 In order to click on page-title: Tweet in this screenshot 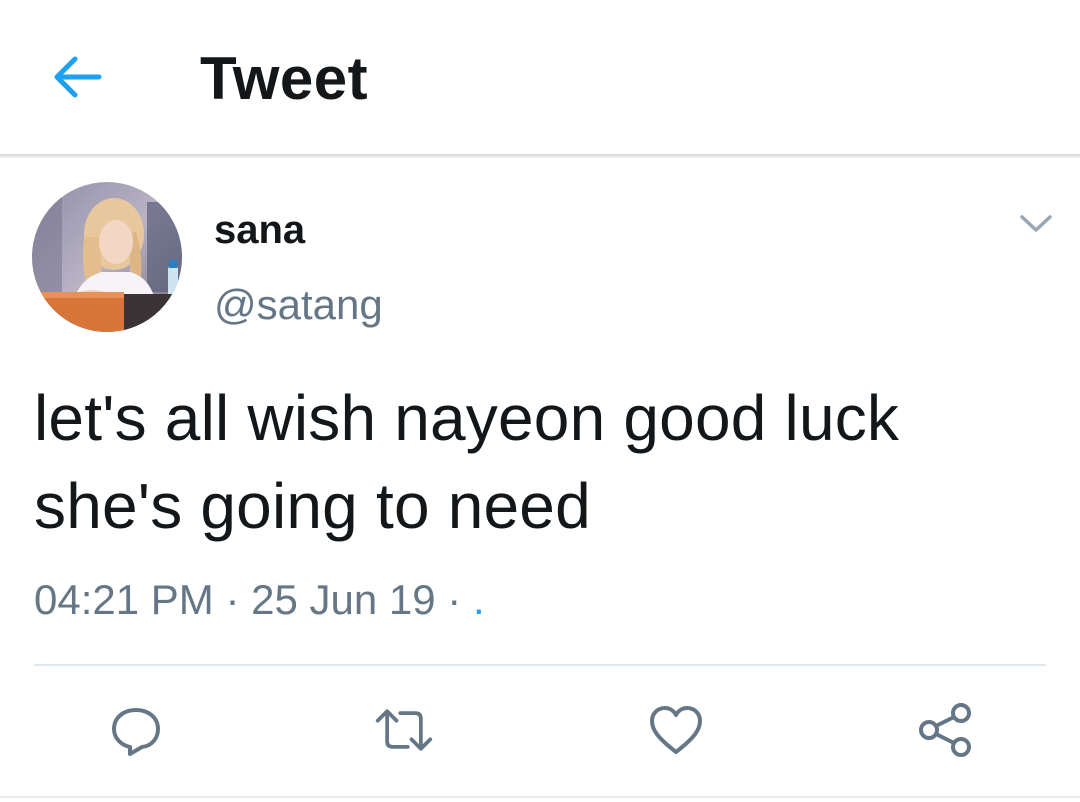, I will do `click(284, 78)`.